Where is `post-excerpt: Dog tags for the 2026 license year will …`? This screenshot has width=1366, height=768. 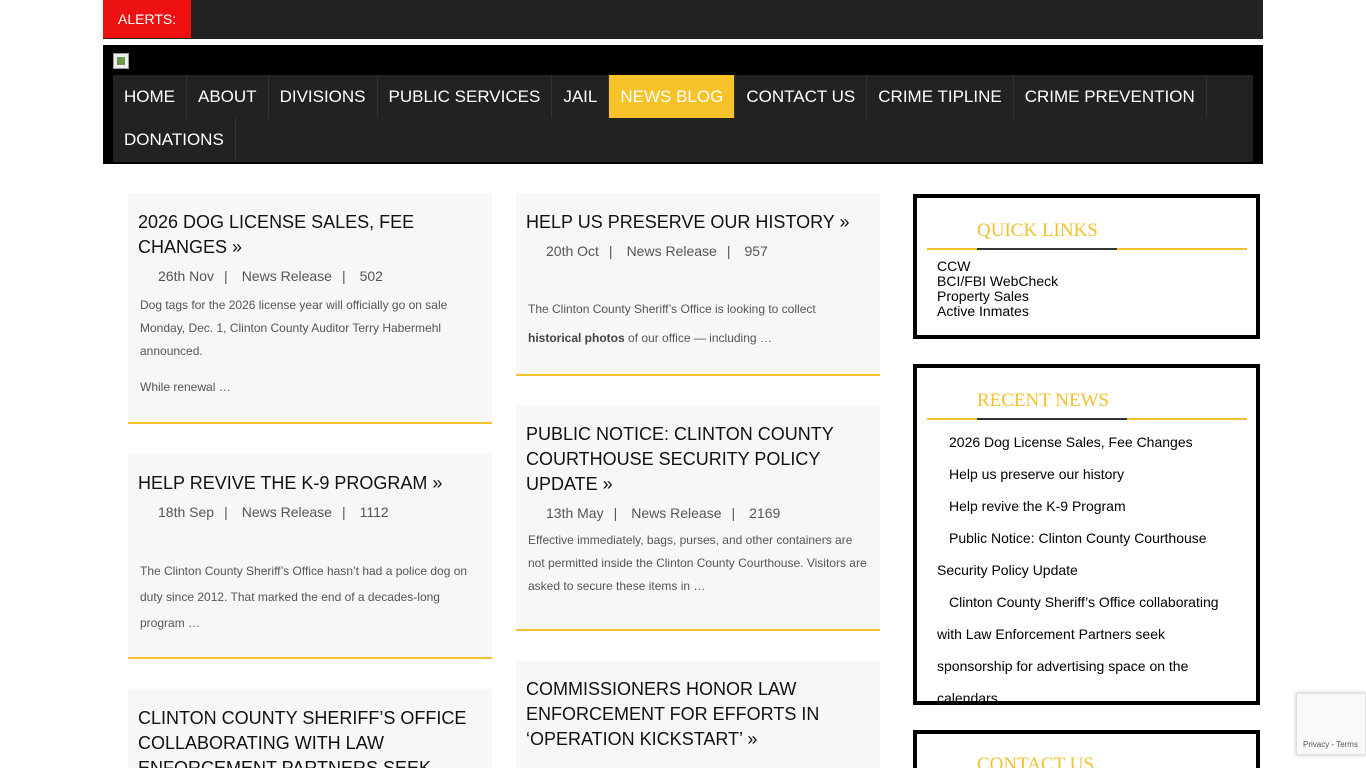
post-excerpt: Dog tags for the 2026 license year will … is located at coordinates (294, 328).